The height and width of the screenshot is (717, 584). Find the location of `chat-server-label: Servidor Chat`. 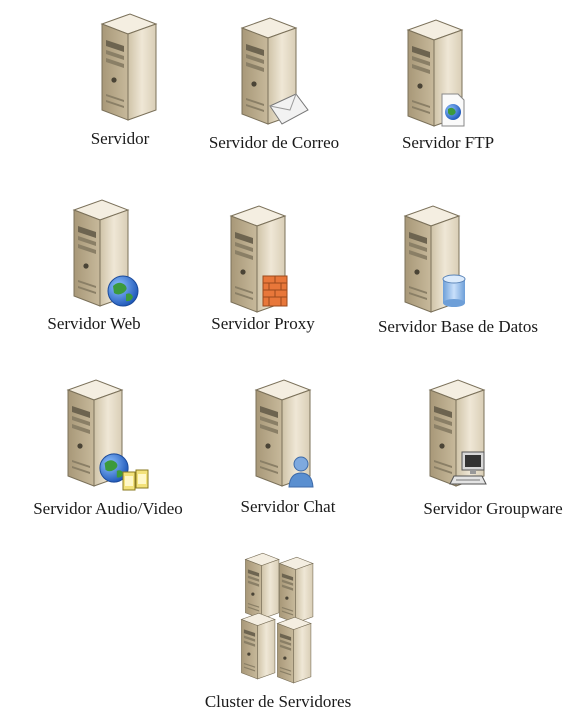

chat-server-label: Servidor Chat is located at coordinates (288, 506).